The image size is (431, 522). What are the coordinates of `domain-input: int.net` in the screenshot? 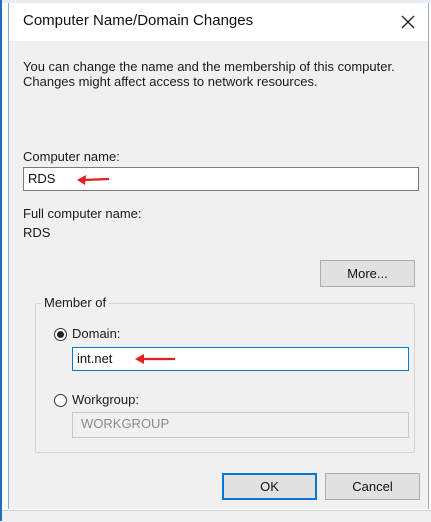 It's located at (240, 359).